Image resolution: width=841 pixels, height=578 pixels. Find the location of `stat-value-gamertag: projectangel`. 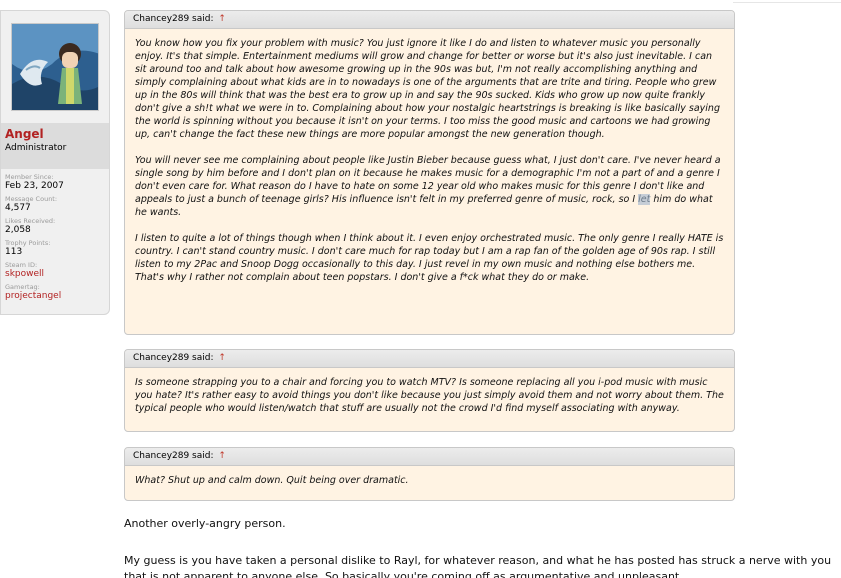

stat-value-gamertag: projectangel is located at coordinates (57, 296).